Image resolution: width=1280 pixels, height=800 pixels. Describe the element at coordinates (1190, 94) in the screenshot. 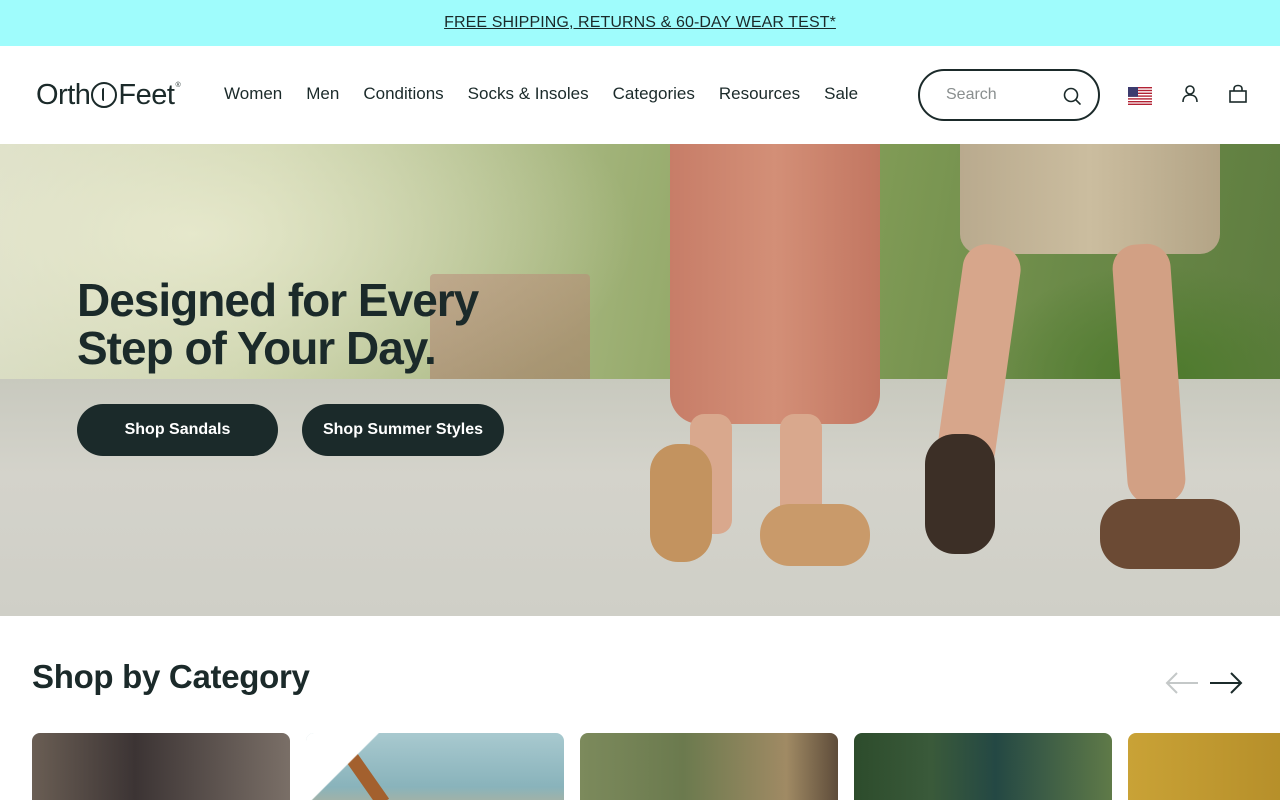

I see `account-icon` at that location.